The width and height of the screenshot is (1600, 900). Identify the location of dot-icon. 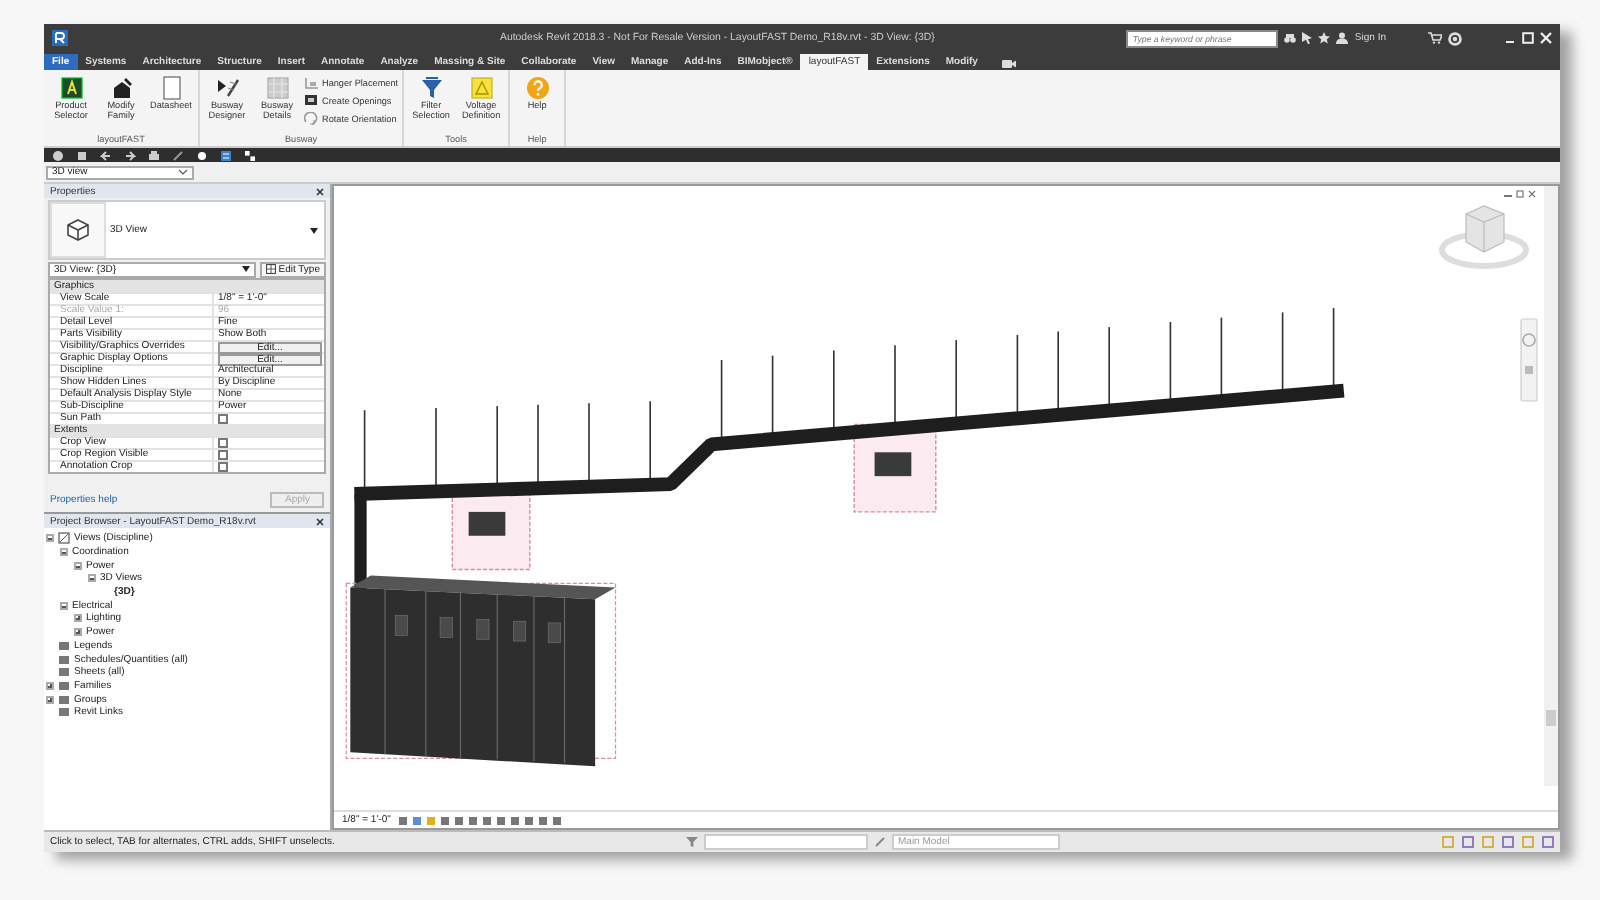
(202, 155).